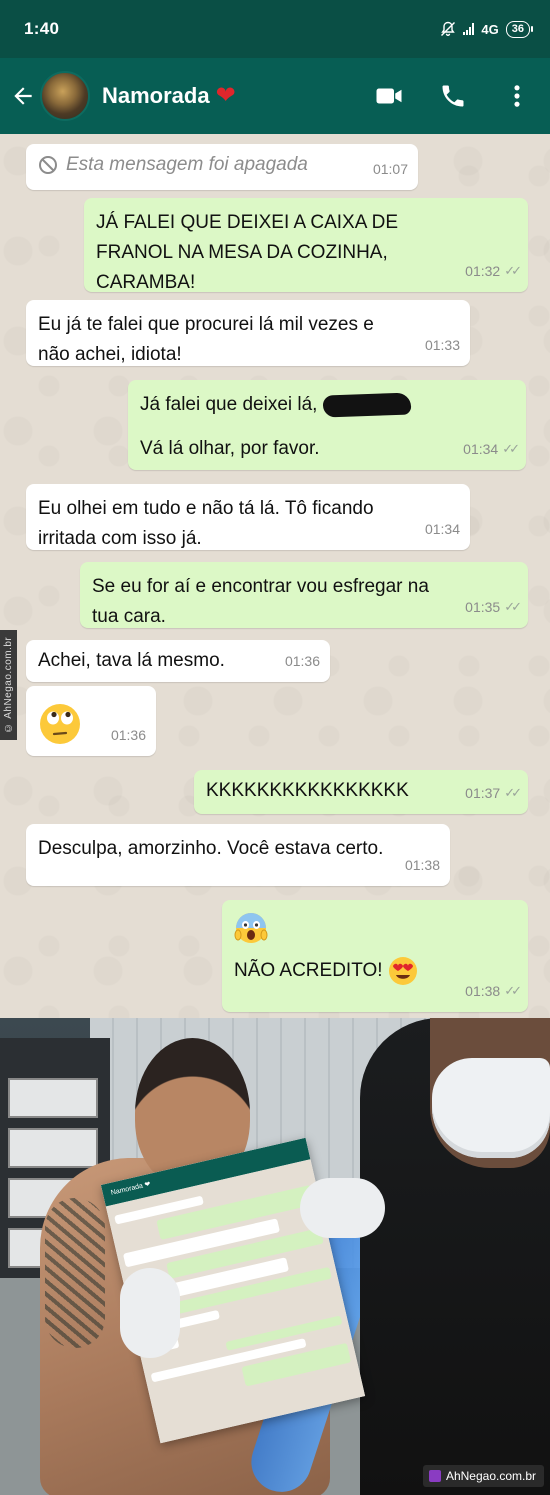  Describe the element at coordinates (211, 848) in the screenshot. I see `message-line: Desculpa, amorzinho. Você estava certo.` at that location.